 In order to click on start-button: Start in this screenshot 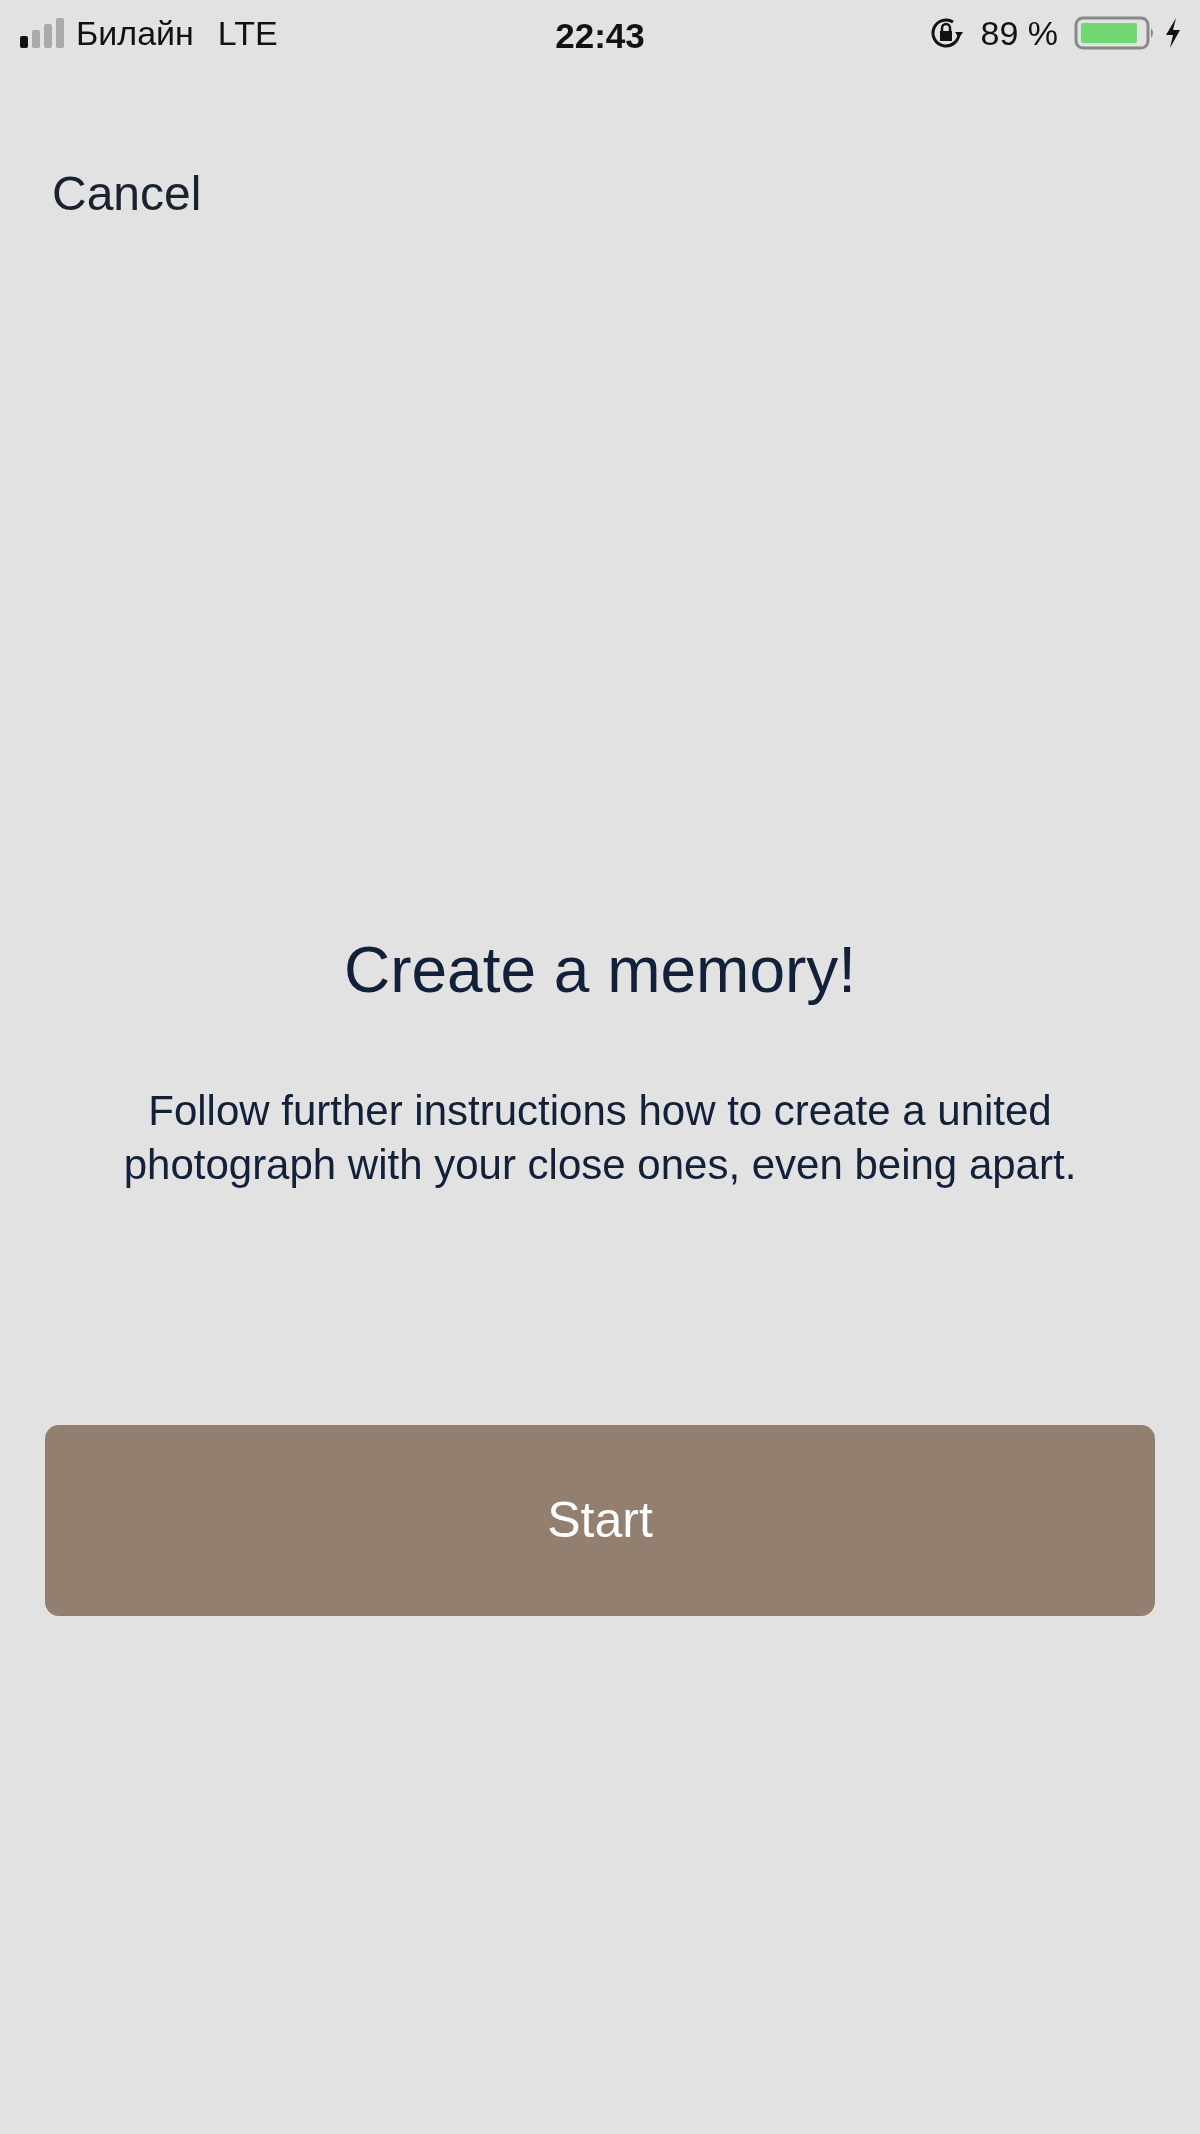, I will do `click(600, 1520)`.